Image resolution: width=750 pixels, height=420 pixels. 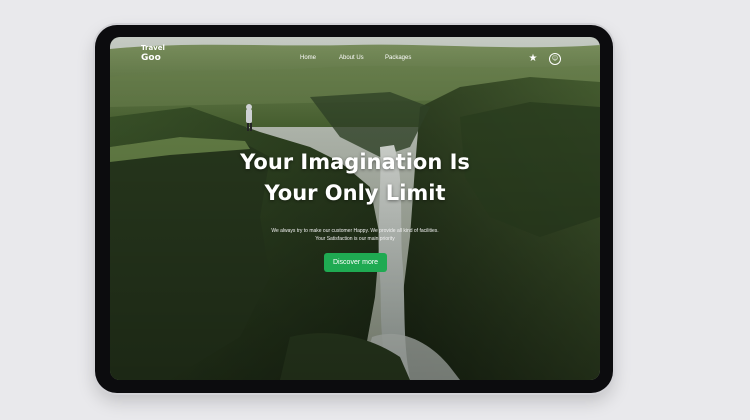 What do you see at coordinates (355, 162) in the screenshot?
I see `hero-title-line1: Your Imagination Is` at bounding box center [355, 162].